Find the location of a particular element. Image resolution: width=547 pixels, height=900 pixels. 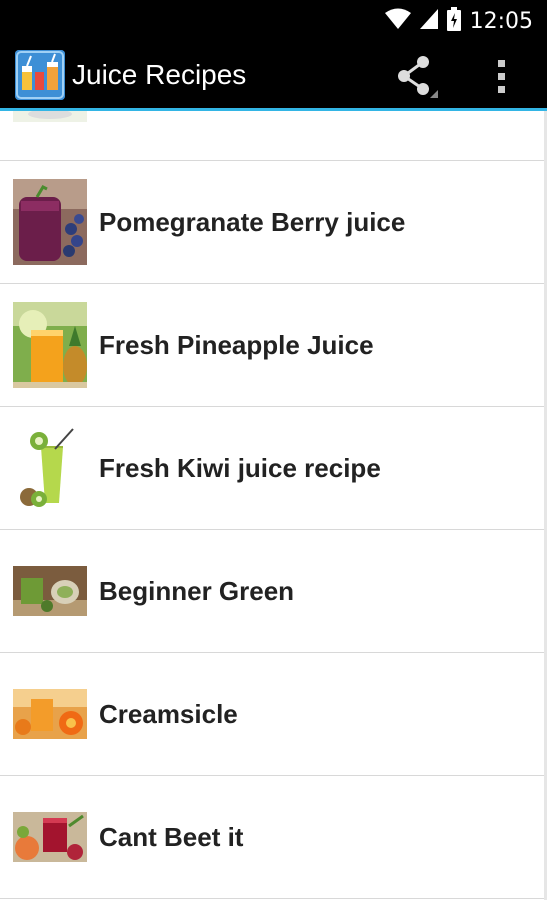

status-time: 12:05 is located at coordinates (501, 21).